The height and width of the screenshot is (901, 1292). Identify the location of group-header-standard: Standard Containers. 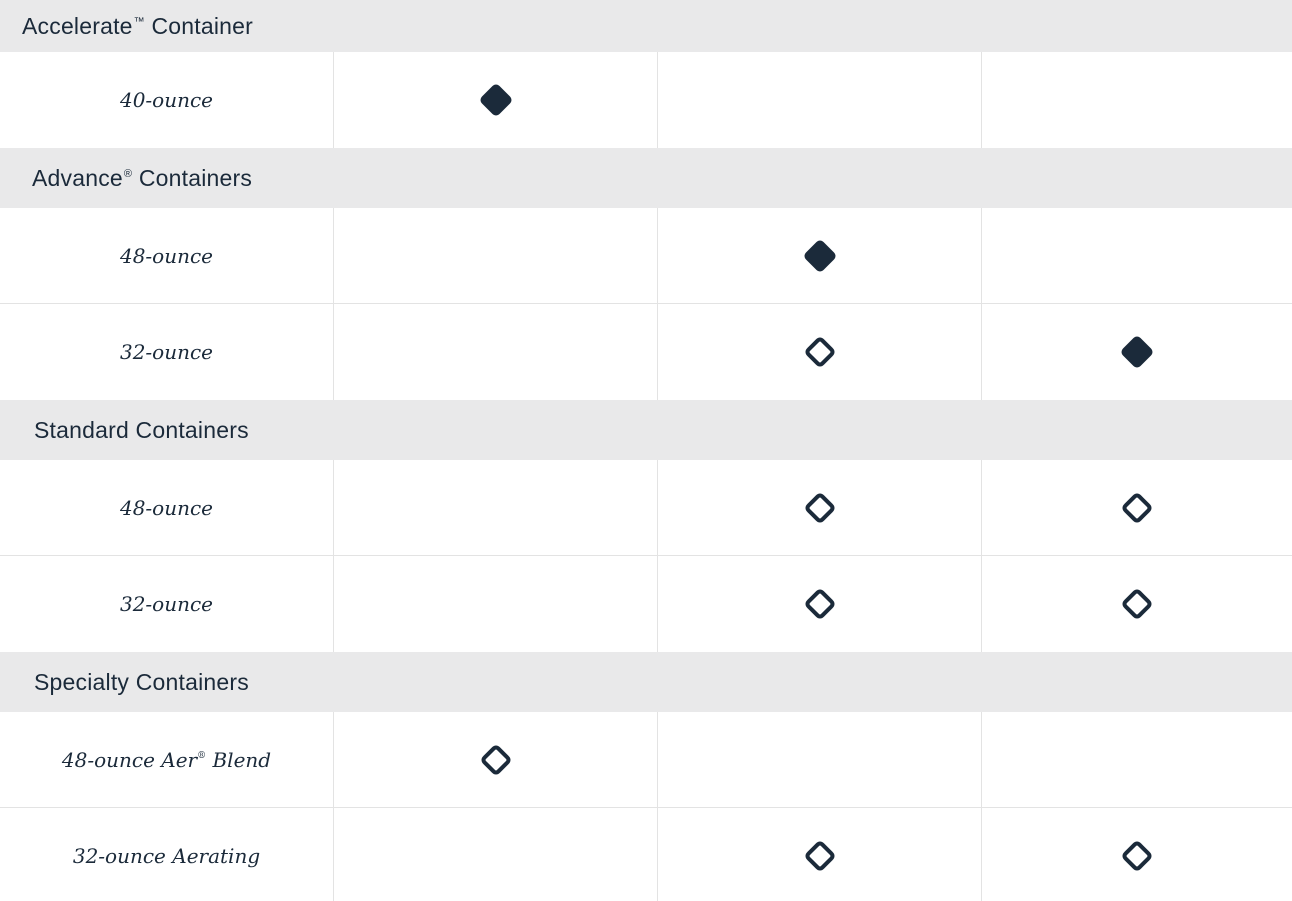
(646, 430).